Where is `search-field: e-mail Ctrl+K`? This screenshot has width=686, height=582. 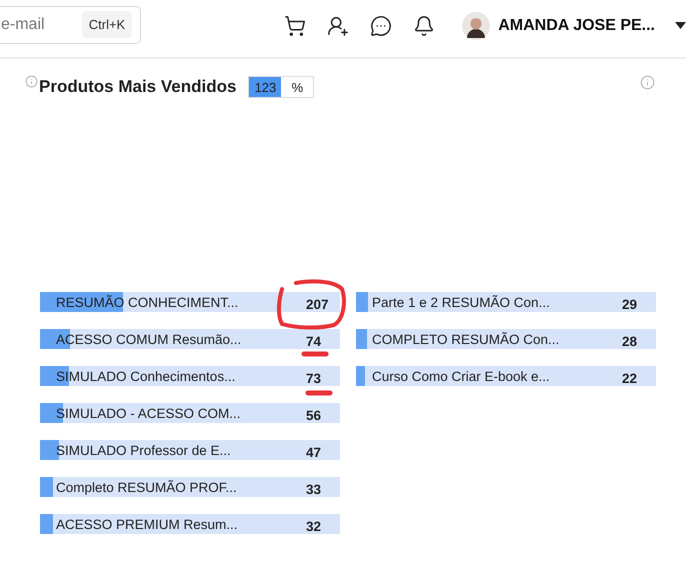 search-field: e-mail Ctrl+K is located at coordinates (71, 25).